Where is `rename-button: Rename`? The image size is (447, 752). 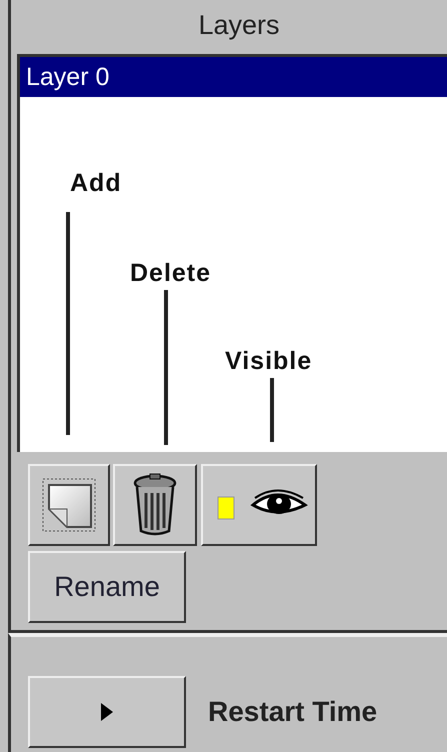 rename-button: Rename is located at coordinates (107, 587).